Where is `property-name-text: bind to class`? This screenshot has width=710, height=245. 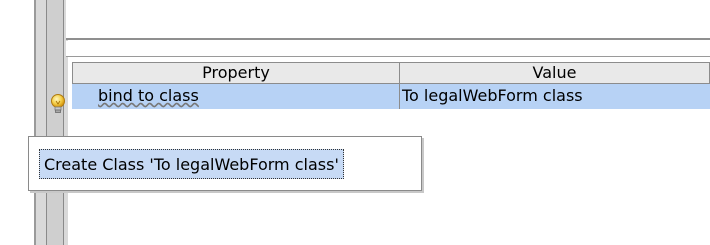 property-name-text: bind to class is located at coordinates (148, 95).